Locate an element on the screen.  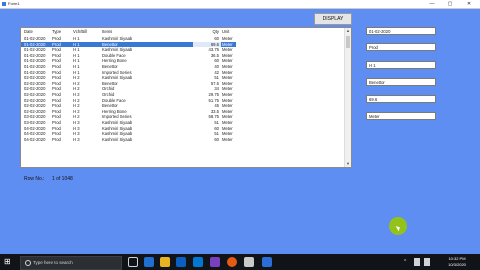
item-field: Benettor is located at coordinates (401, 82).